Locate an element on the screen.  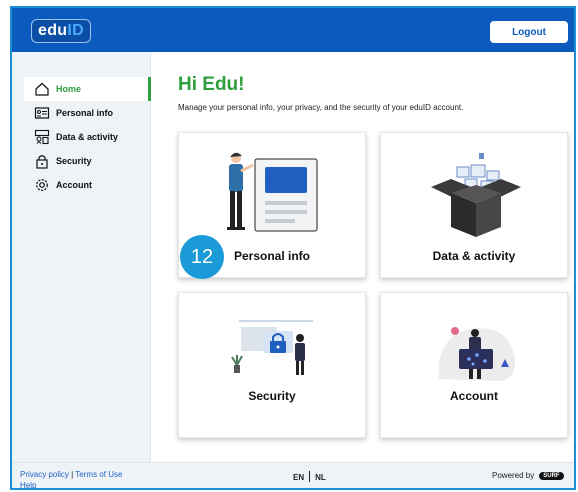
sidebar-item-label: Personal info is located at coordinates (85, 113).